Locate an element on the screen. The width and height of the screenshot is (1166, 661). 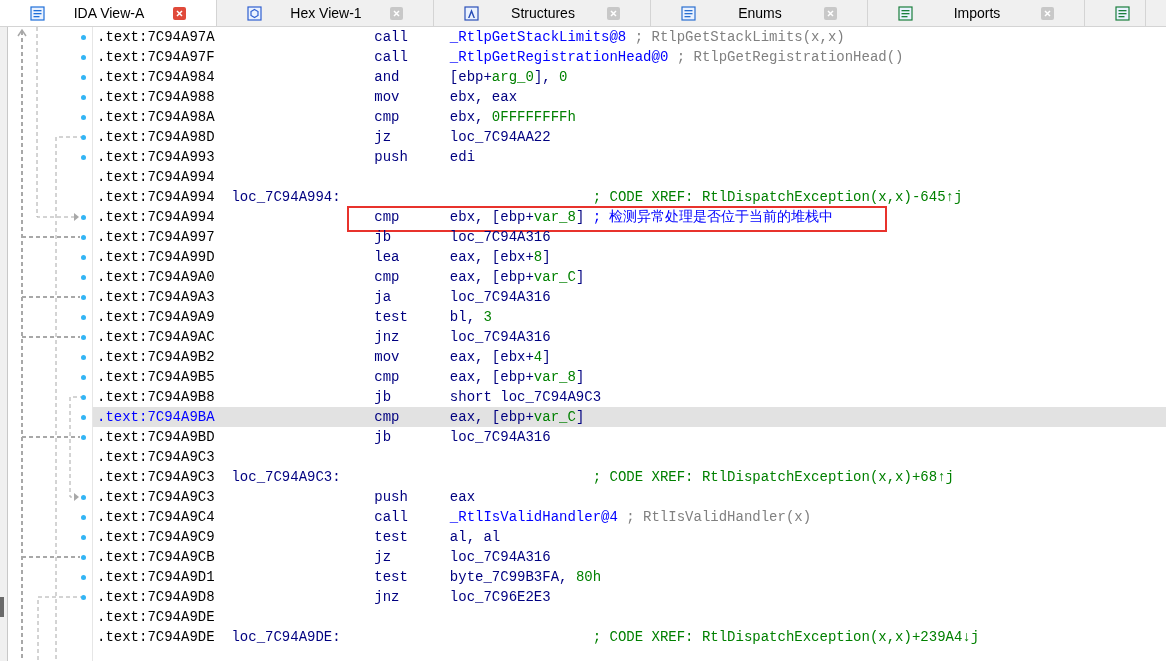
code-line: .text:7C94A994 is located at coordinates (629, 177).